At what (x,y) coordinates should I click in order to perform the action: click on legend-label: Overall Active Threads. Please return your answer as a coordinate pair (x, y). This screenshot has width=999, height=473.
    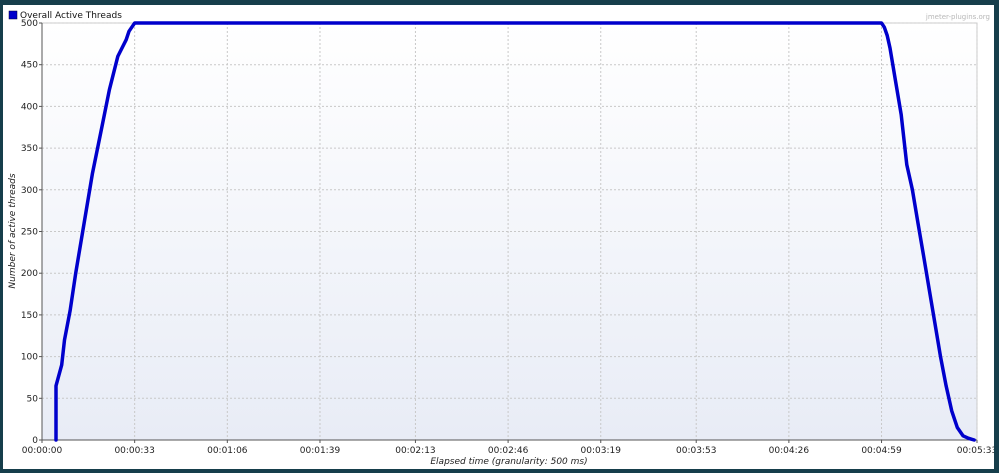
    Looking at the image, I should click on (71, 16).